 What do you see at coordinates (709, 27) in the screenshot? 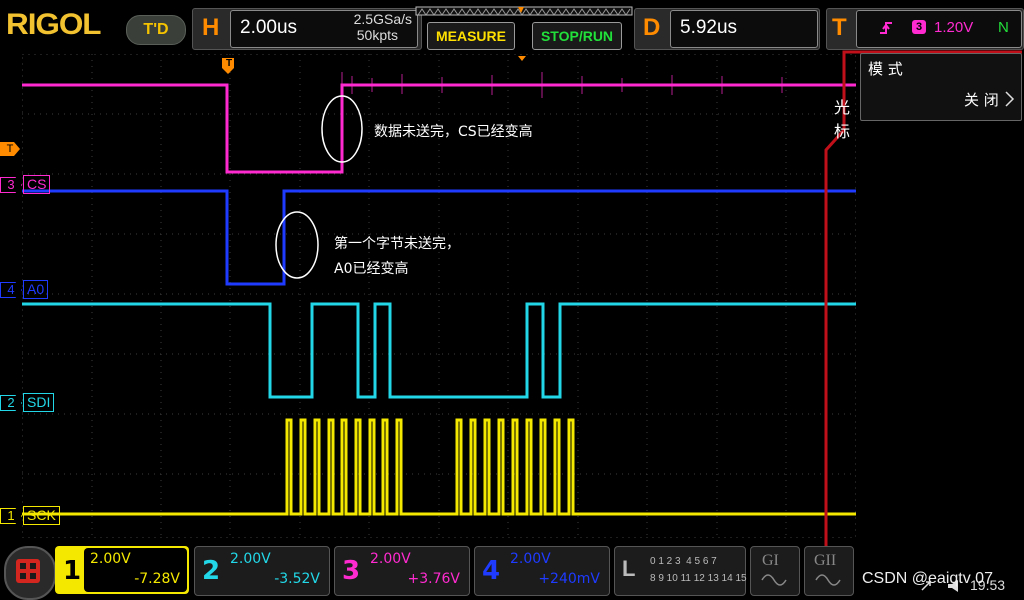
I see `delay-value: 5.92us` at bounding box center [709, 27].